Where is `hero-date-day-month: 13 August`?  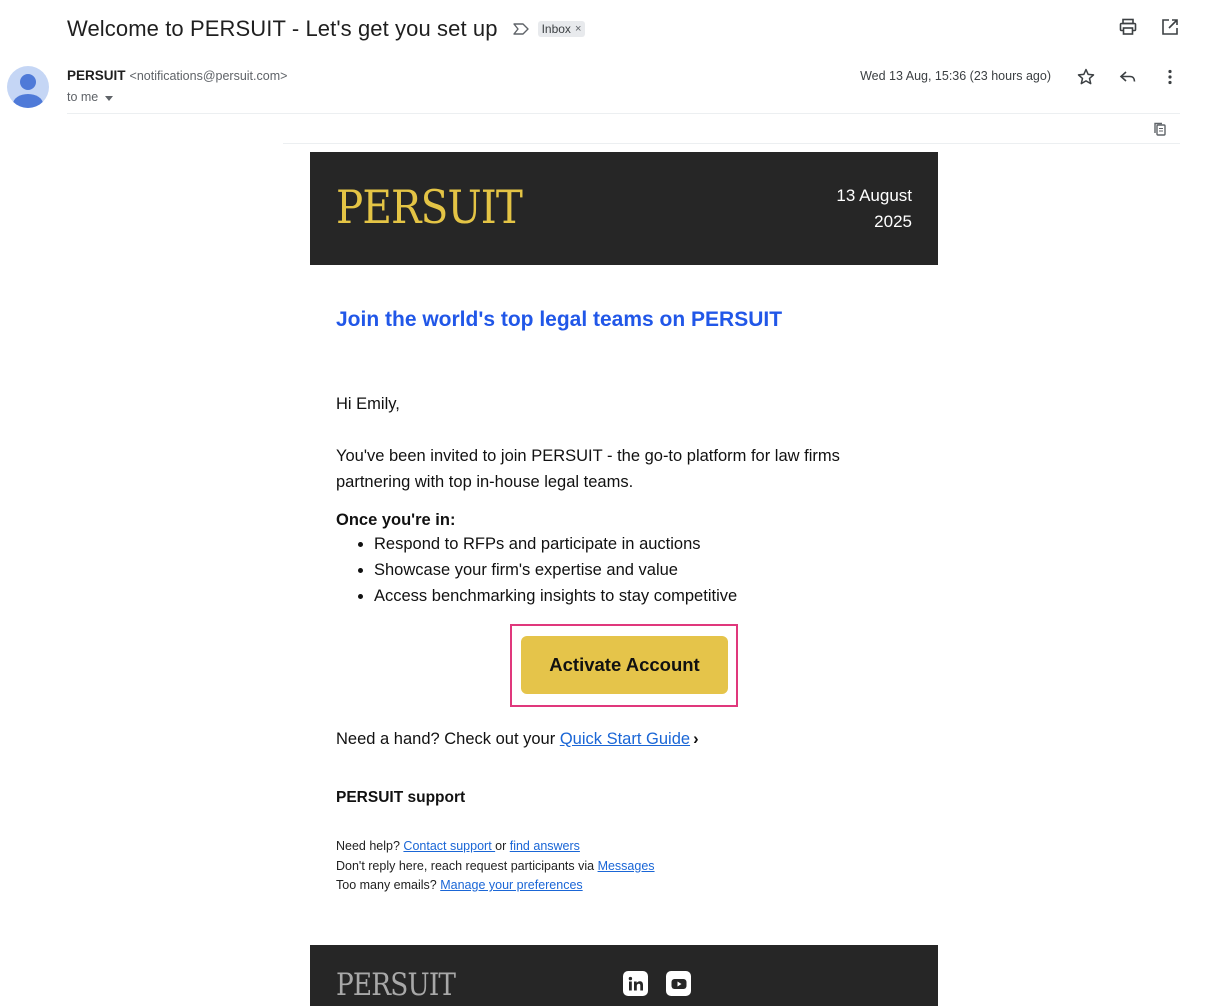 hero-date-day-month: 13 August is located at coordinates (874, 195).